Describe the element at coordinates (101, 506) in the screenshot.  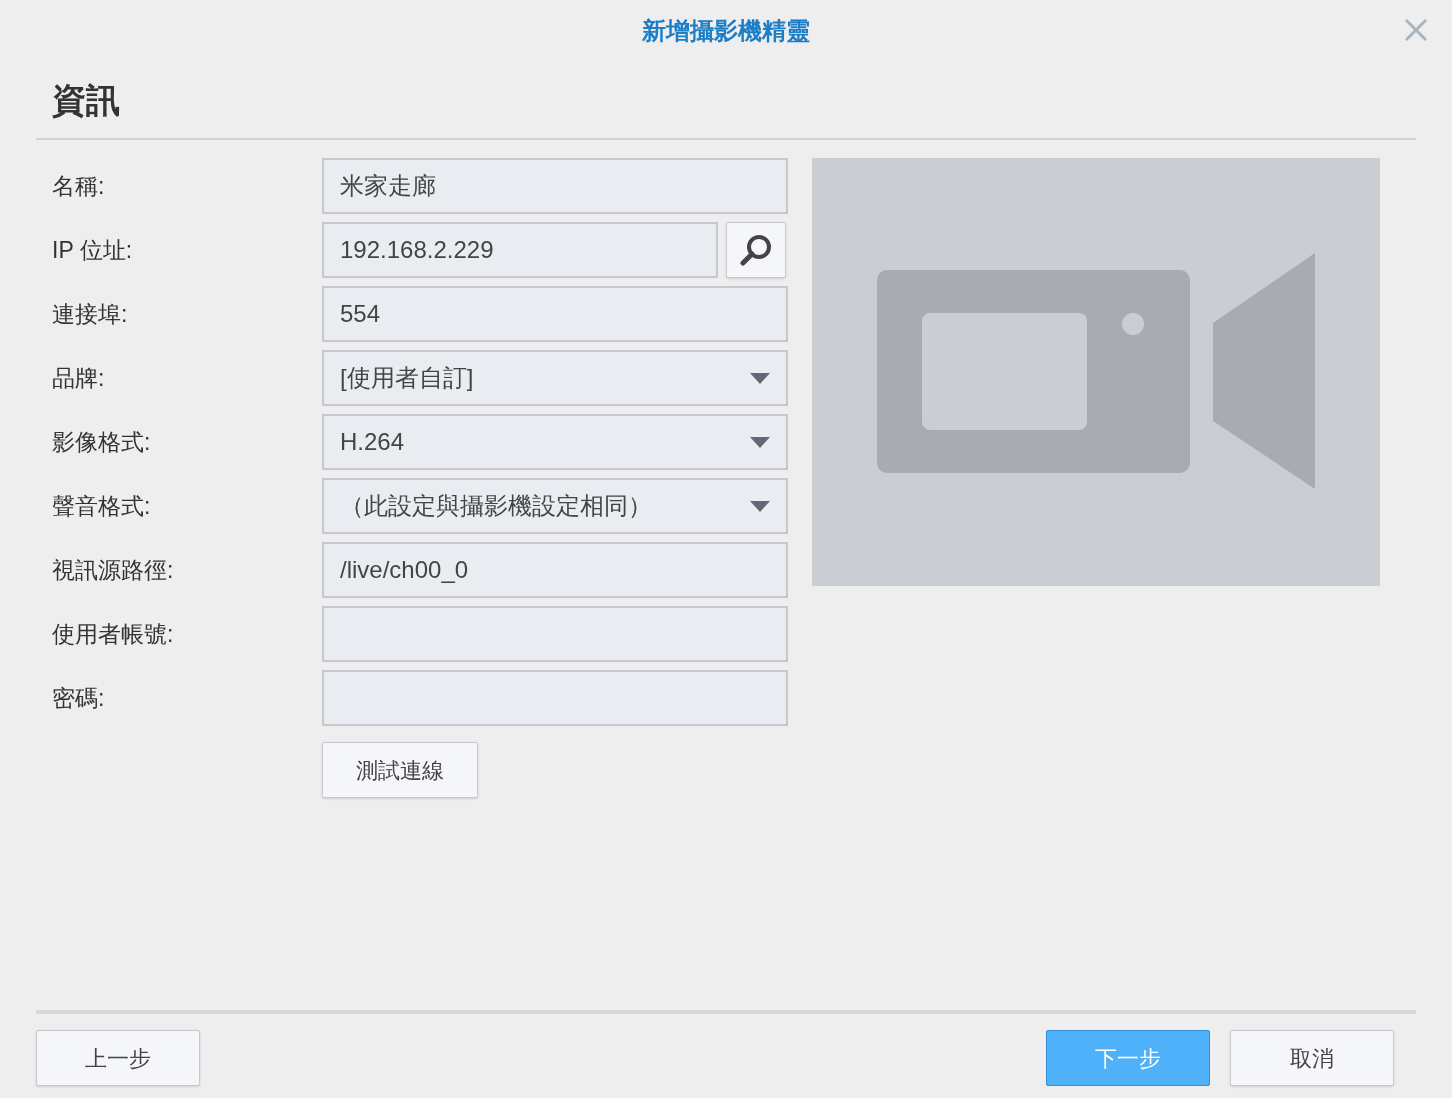
I see `field-label: 聲音格式:` at that location.